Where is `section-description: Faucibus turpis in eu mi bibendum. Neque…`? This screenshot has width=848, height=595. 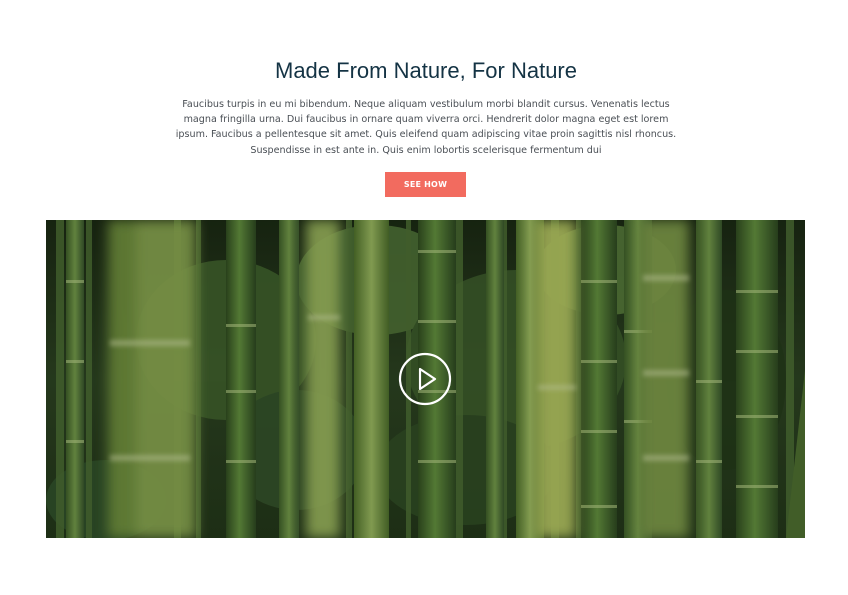 section-description: Faucibus turpis in eu mi bibendum. Neque… is located at coordinates (426, 127).